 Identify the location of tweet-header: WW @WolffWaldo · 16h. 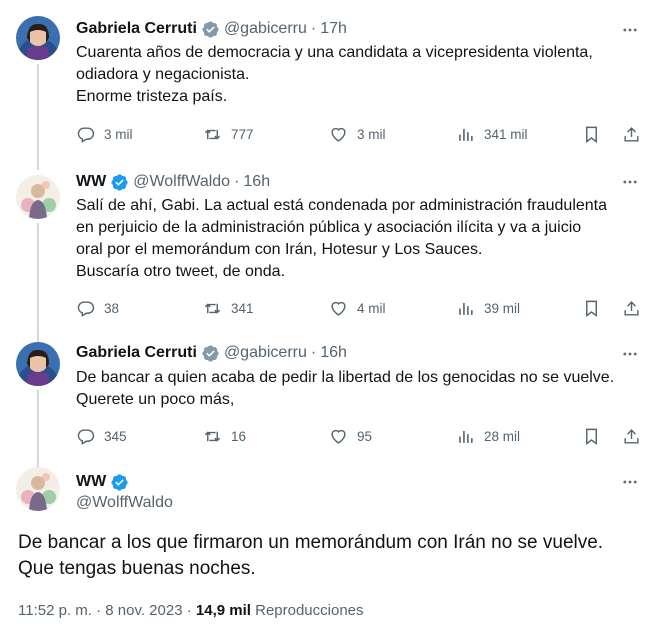
(173, 182).